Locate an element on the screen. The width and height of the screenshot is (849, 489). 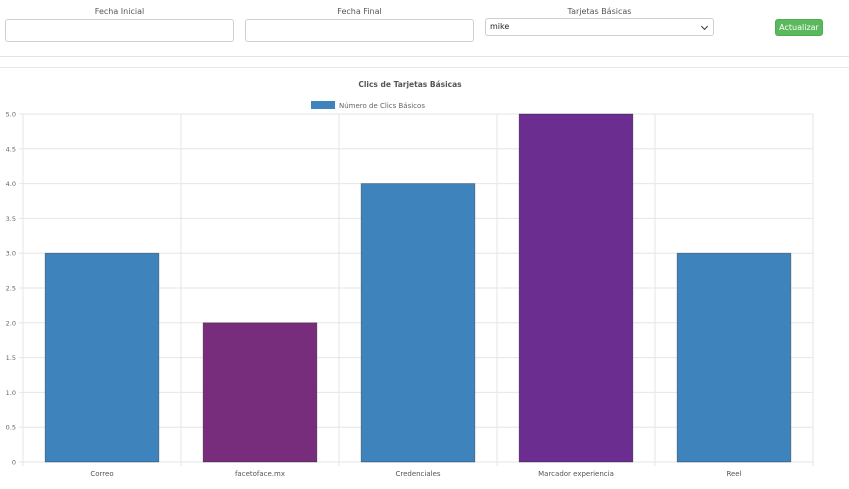
x-tick-label: Marcador experiencia is located at coordinates (576, 474).